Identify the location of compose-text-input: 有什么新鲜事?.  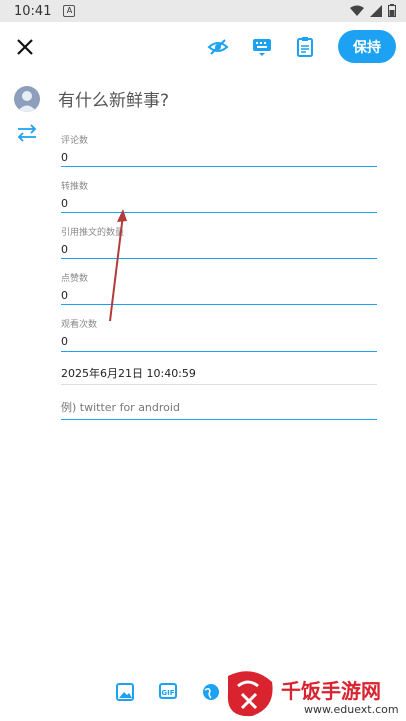
(113, 98).